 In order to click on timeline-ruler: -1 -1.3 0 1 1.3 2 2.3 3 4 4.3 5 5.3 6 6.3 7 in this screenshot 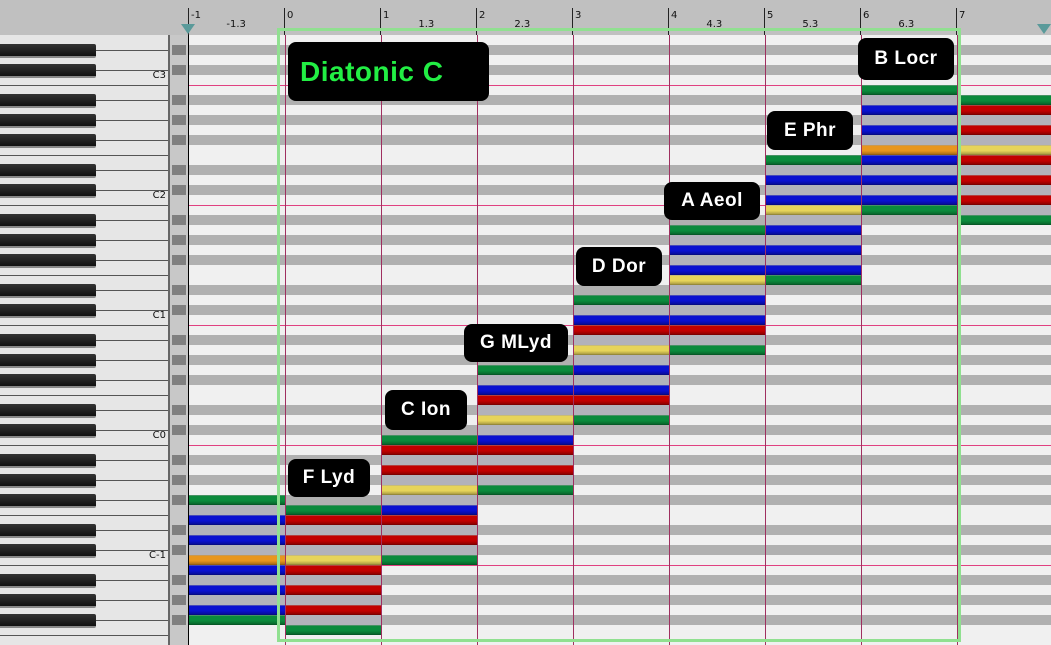, I will do `click(525, 18)`.